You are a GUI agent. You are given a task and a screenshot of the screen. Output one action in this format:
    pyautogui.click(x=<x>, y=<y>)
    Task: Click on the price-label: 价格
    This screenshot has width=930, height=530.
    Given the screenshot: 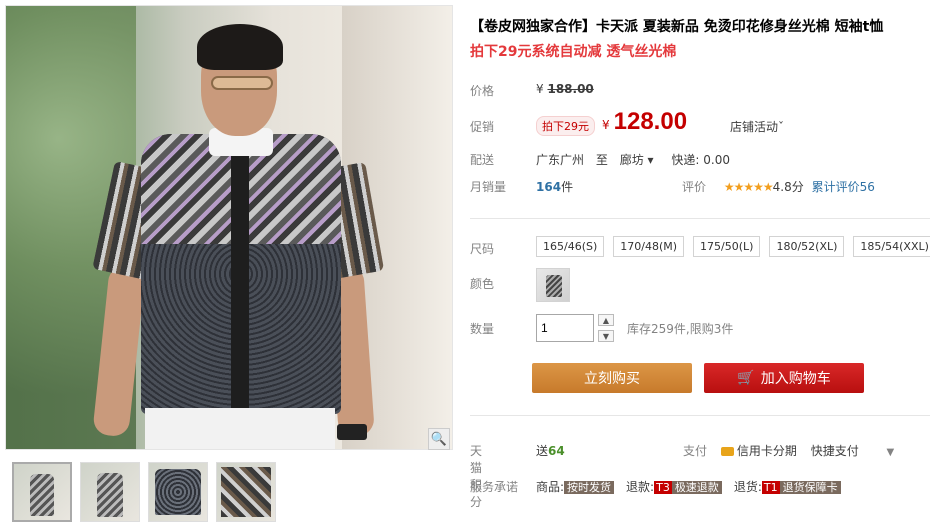 What is the action you would take?
    pyautogui.click(x=482, y=91)
    